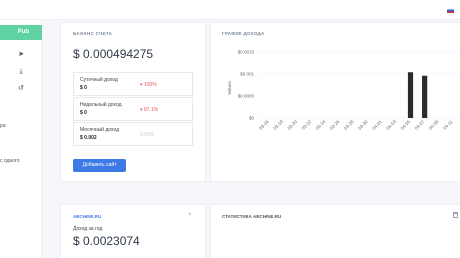  I want to click on x-tick-label: 04-07, so click(420, 125).